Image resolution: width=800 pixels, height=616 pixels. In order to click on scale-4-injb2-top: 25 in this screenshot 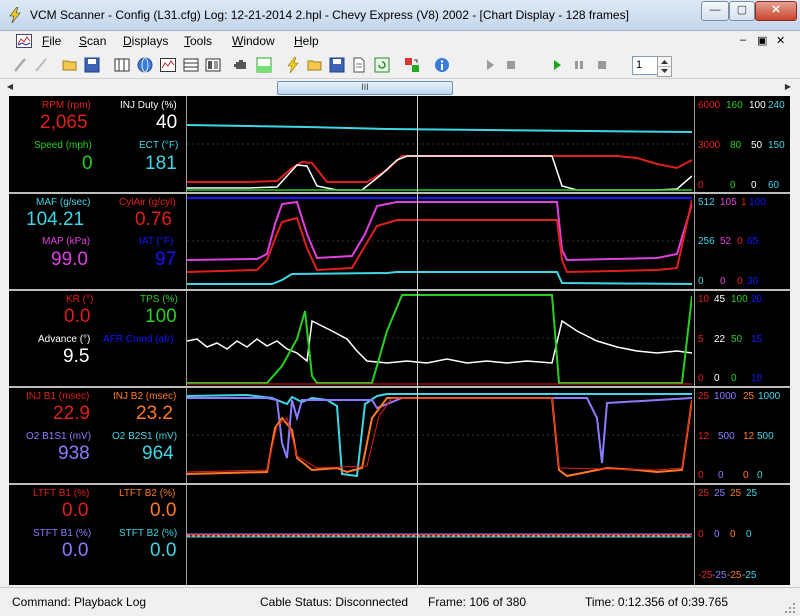, I will do `click(749, 396)`.